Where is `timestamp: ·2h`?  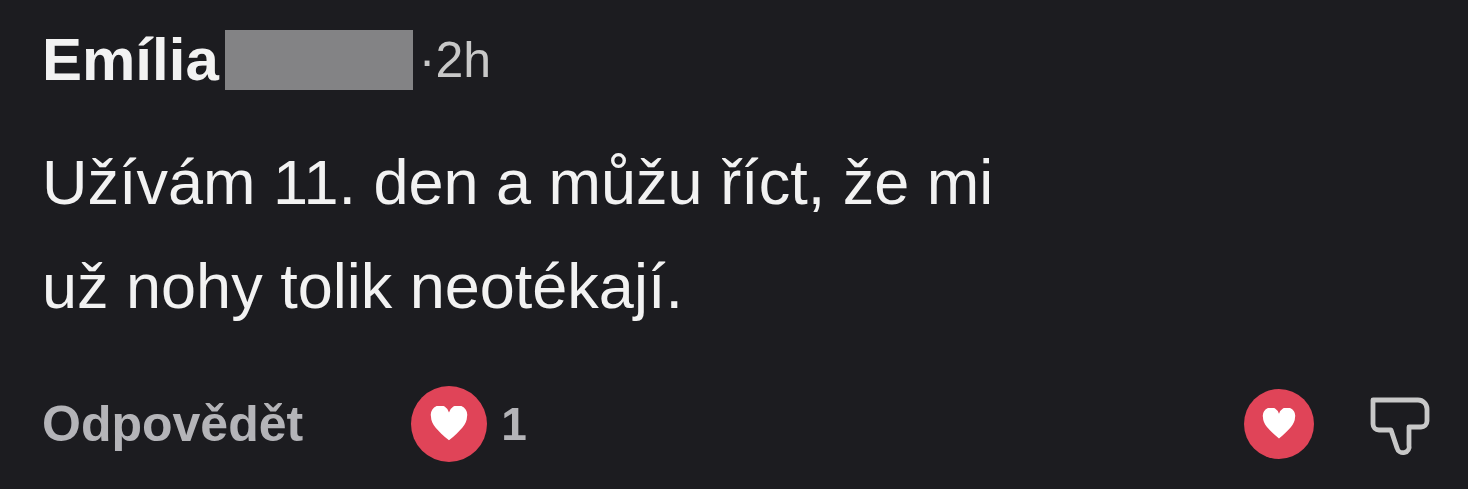 timestamp: ·2h is located at coordinates (454, 60).